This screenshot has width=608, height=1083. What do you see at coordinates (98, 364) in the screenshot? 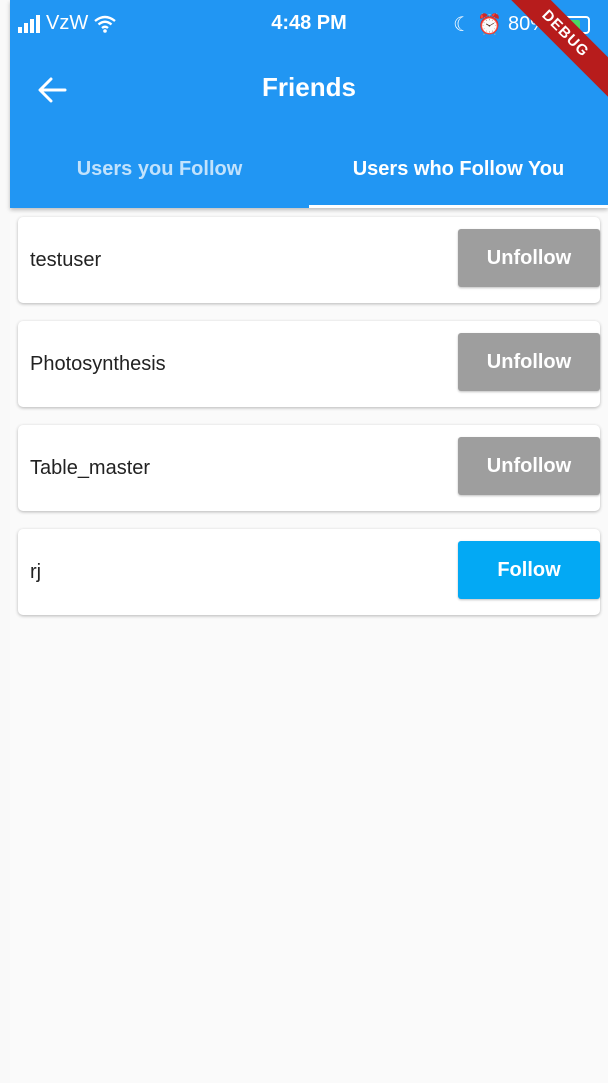
I see `user-name: Photosynthesis` at bounding box center [98, 364].